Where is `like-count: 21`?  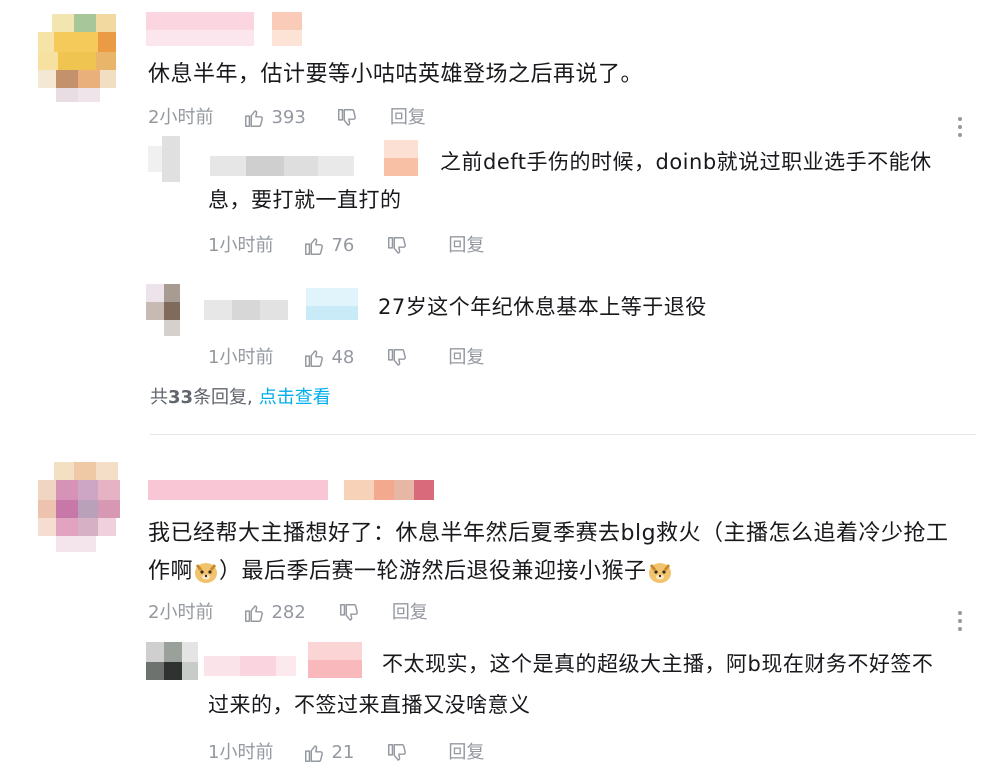
like-count: 21 is located at coordinates (343, 752).